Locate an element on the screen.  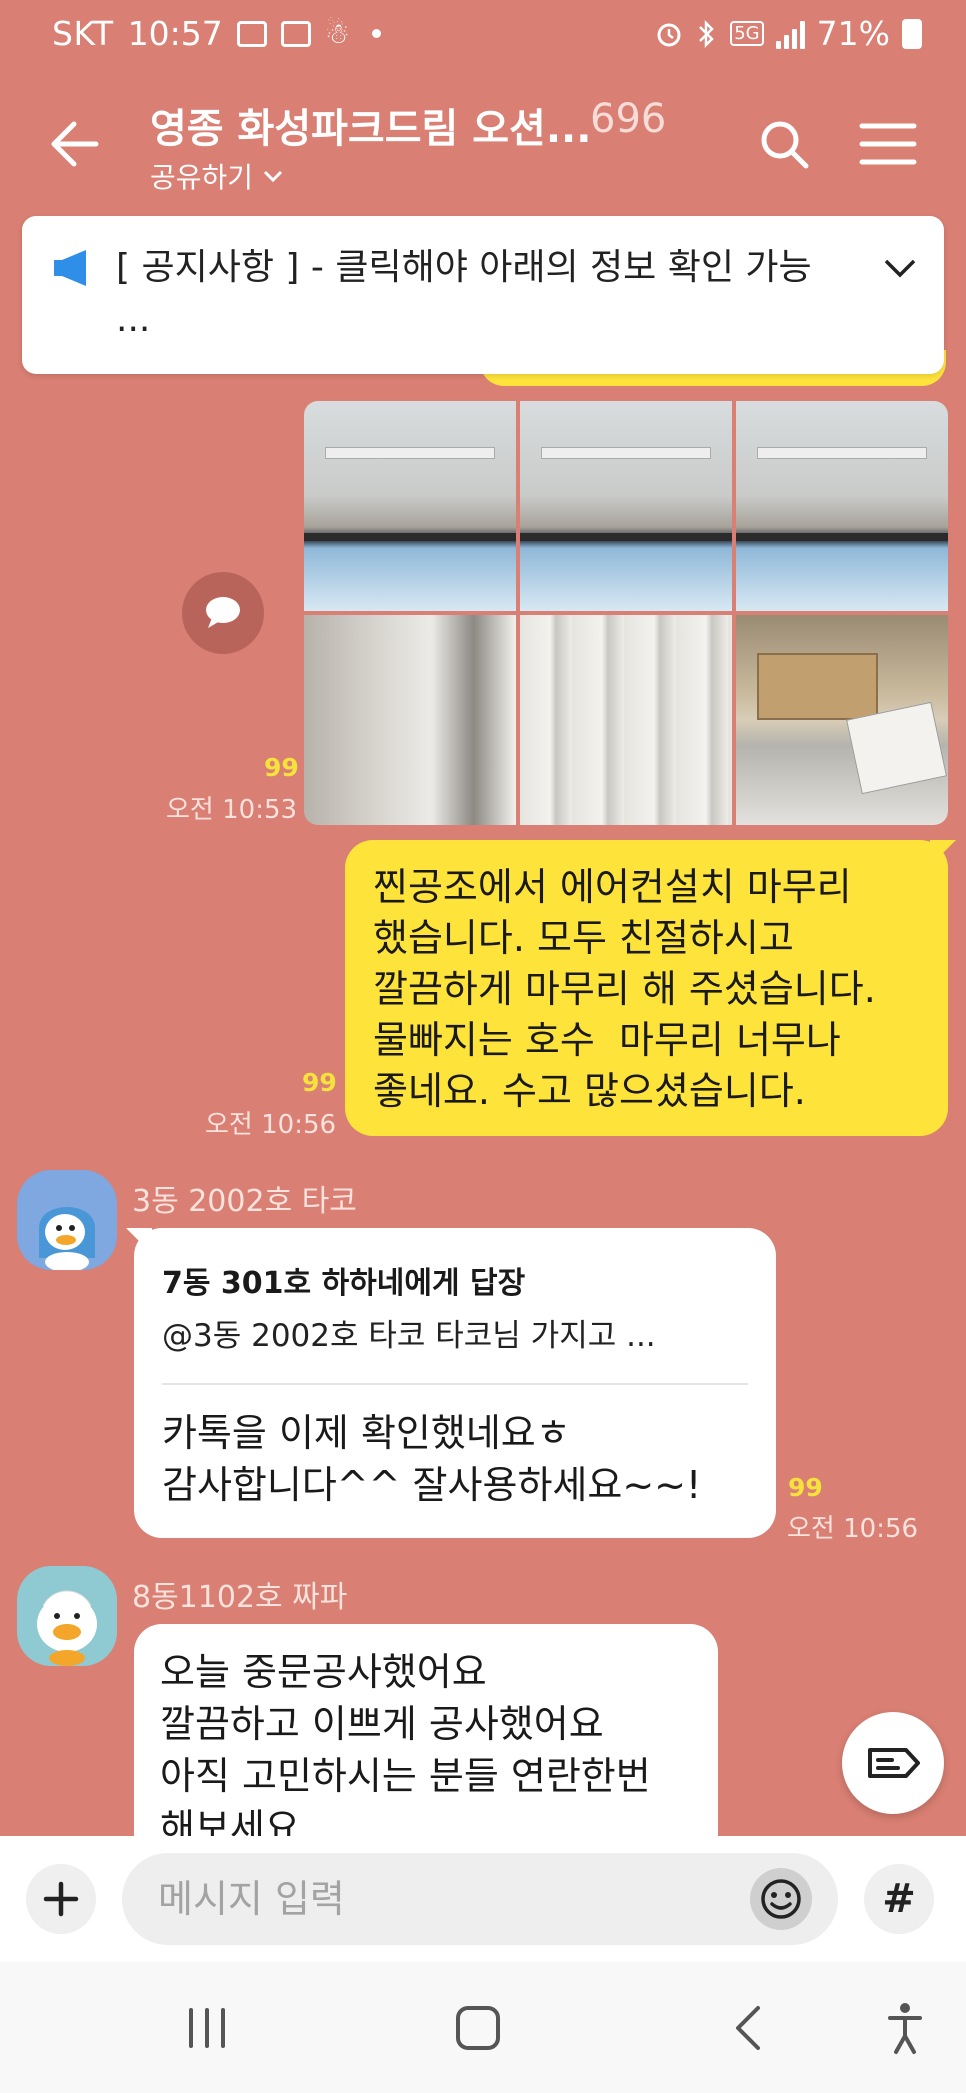
emoji-button is located at coordinates (781, 1899).